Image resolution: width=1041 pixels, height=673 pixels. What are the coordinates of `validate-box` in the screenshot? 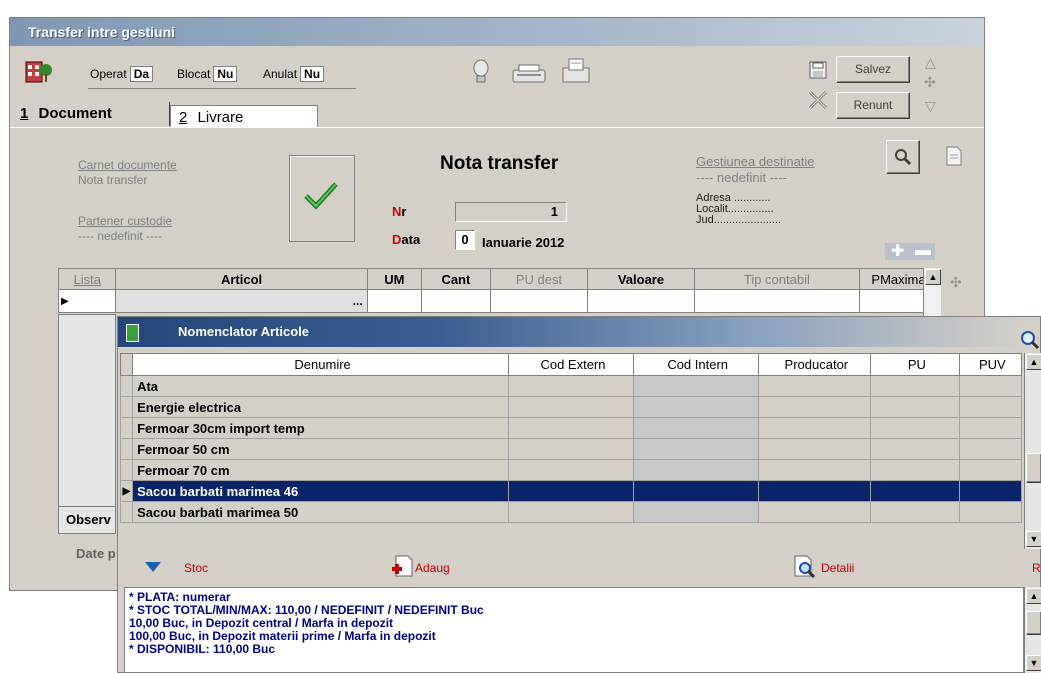 It's located at (322, 198).